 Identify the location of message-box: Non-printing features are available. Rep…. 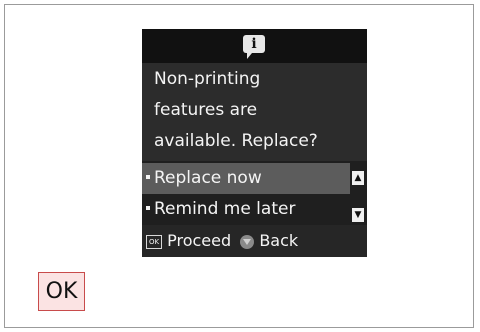
(254, 112).